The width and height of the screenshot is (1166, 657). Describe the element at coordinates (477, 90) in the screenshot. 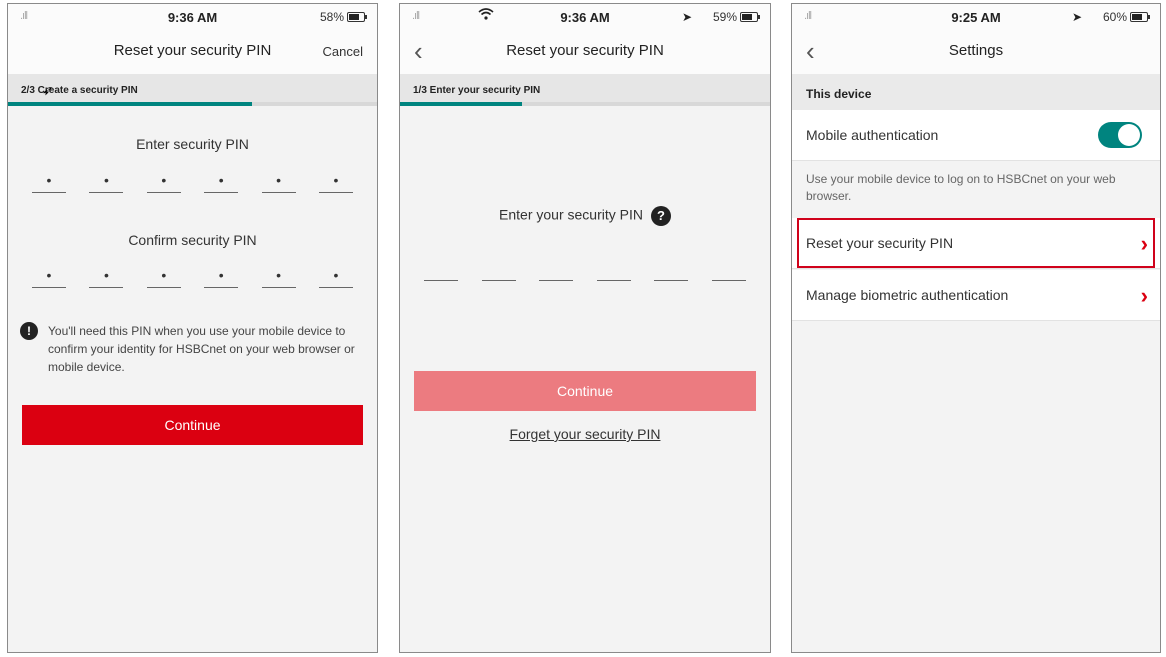

I see `step-label: 1/3 Enter your security PIN` at that location.